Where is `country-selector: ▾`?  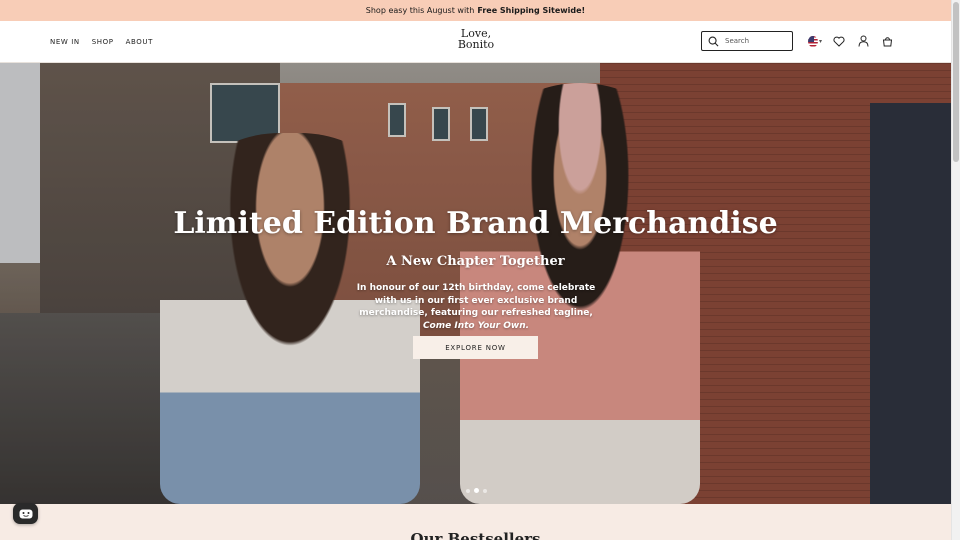
country-selector: ▾ is located at coordinates (815, 41).